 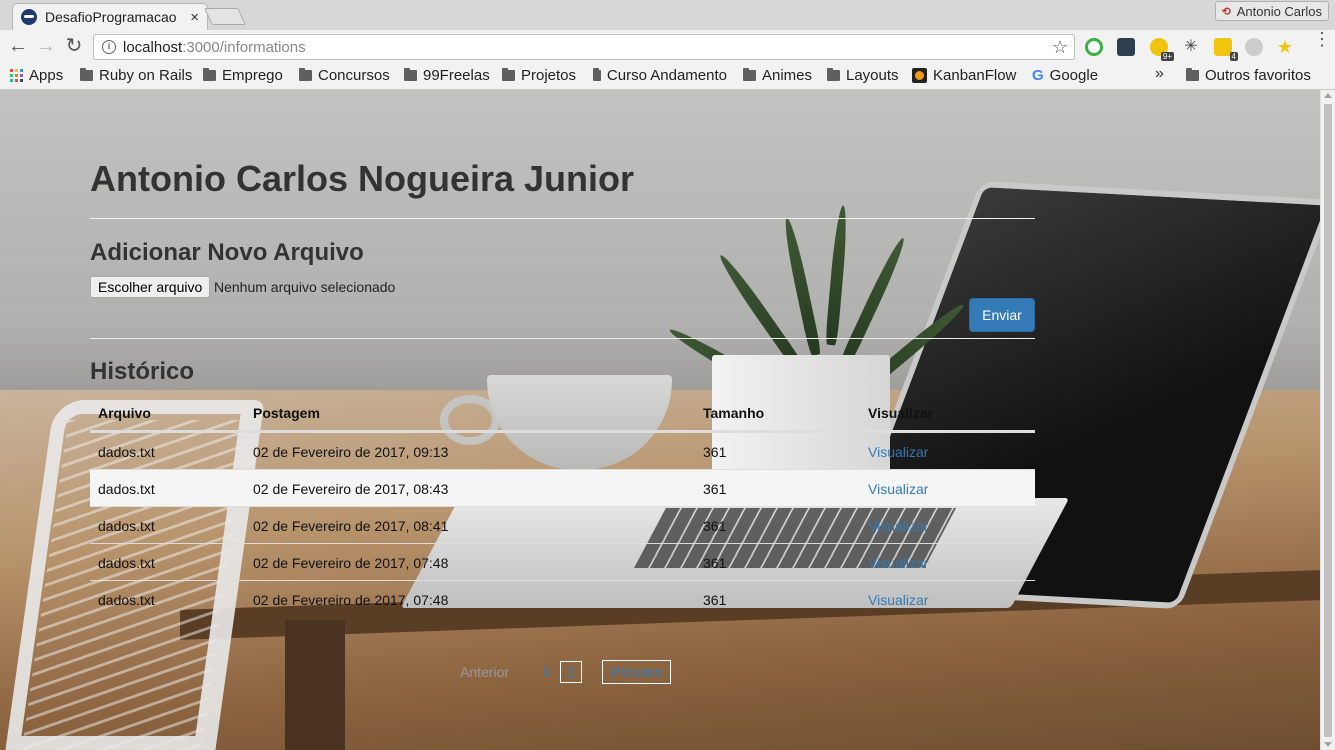 I want to click on cell-posted: 02 de Fevereiro de 2017, 08:43, so click(x=351, y=489).